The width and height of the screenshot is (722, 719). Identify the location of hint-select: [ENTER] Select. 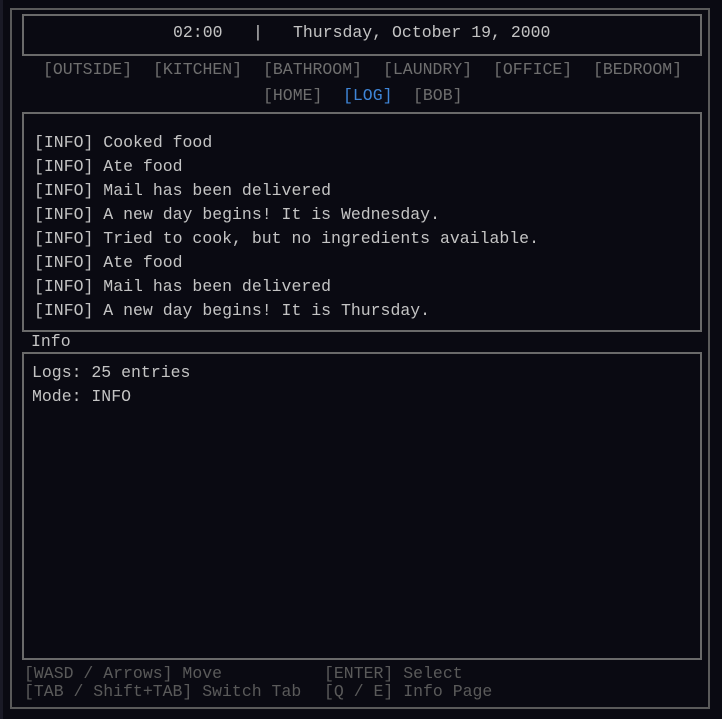
(393, 673).